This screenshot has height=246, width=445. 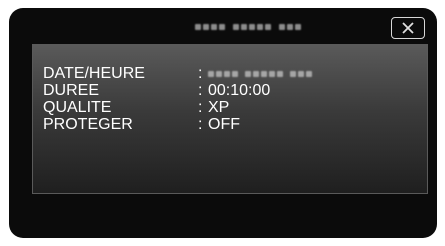 What do you see at coordinates (177, 107) in the screenshot?
I see `info-row-quality: QUALITE : XP` at bounding box center [177, 107].